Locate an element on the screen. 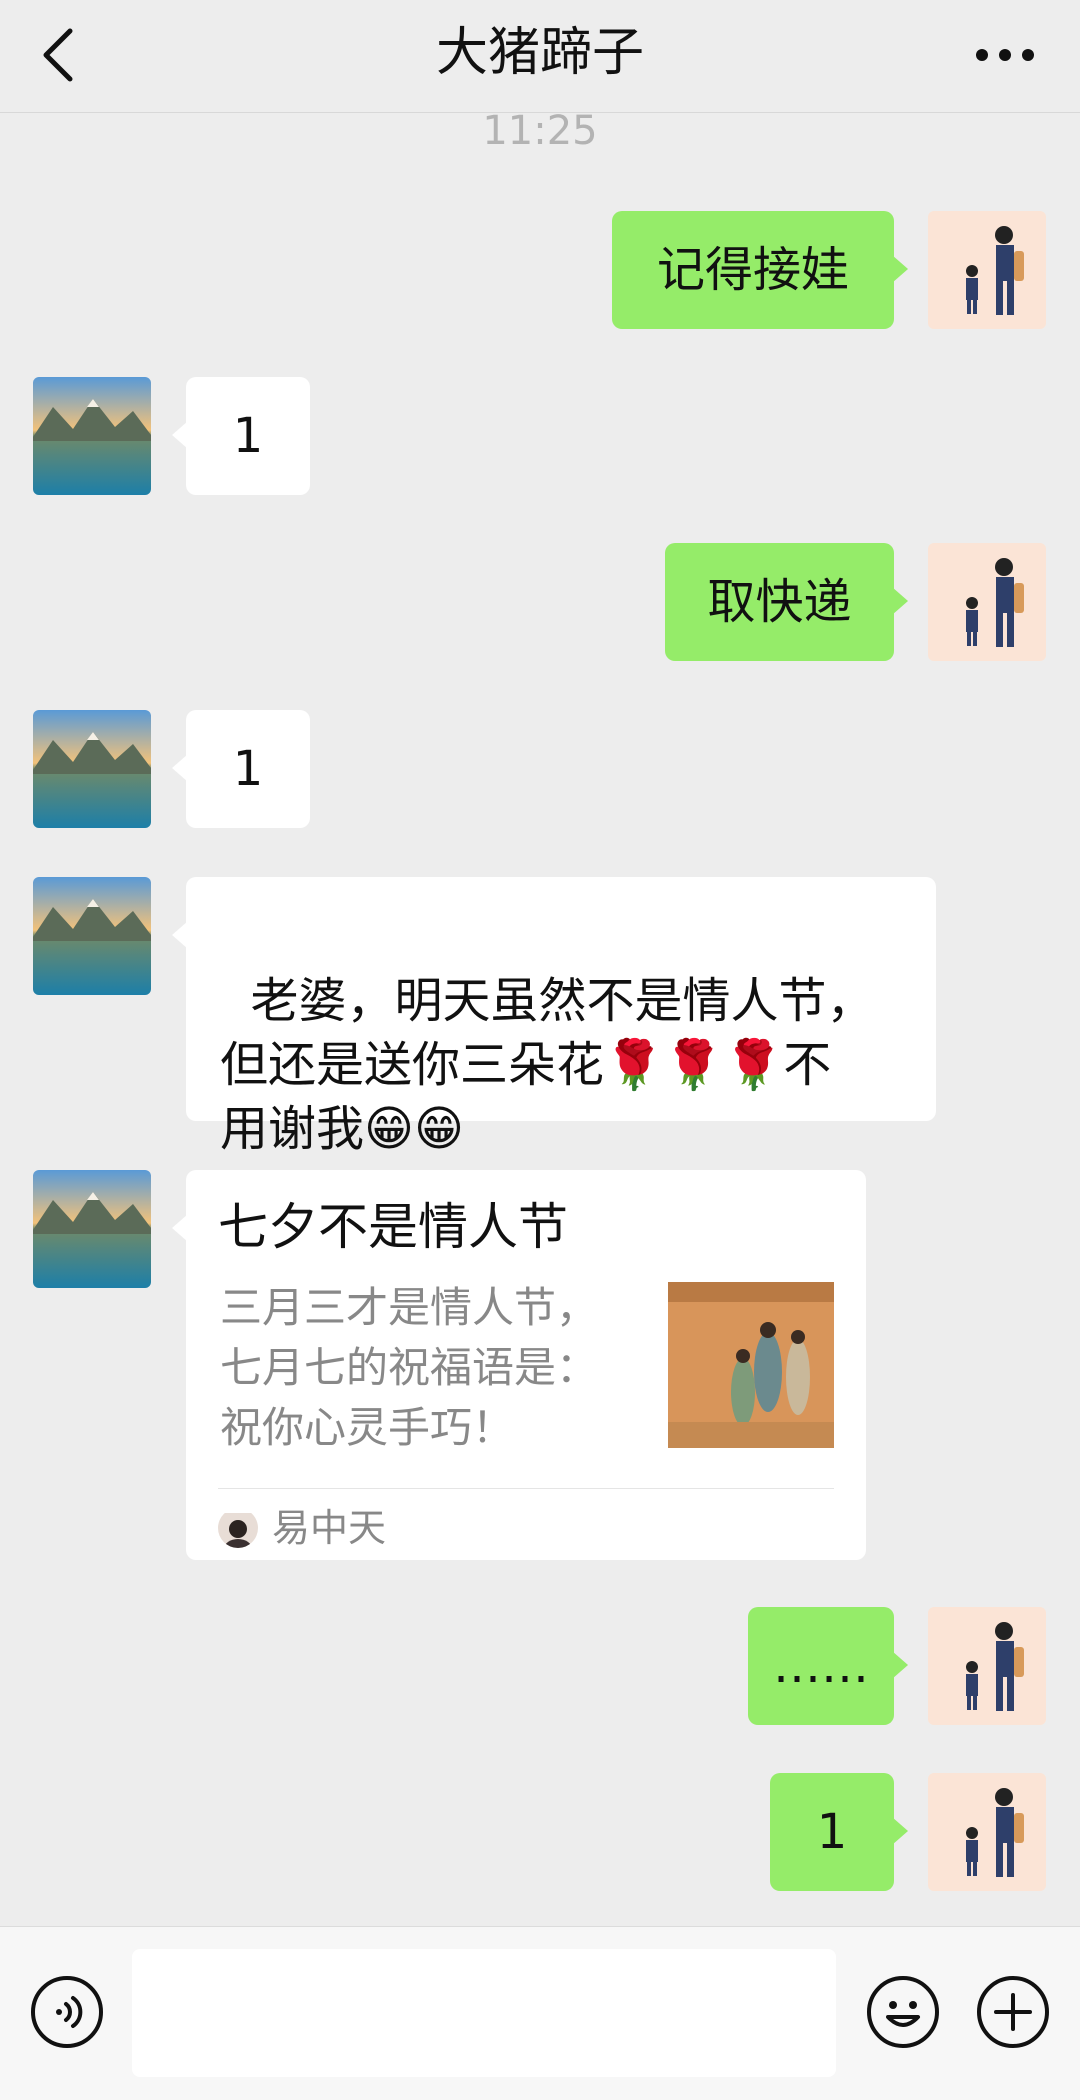  source-avatar is located at coordinates (238, 1528).